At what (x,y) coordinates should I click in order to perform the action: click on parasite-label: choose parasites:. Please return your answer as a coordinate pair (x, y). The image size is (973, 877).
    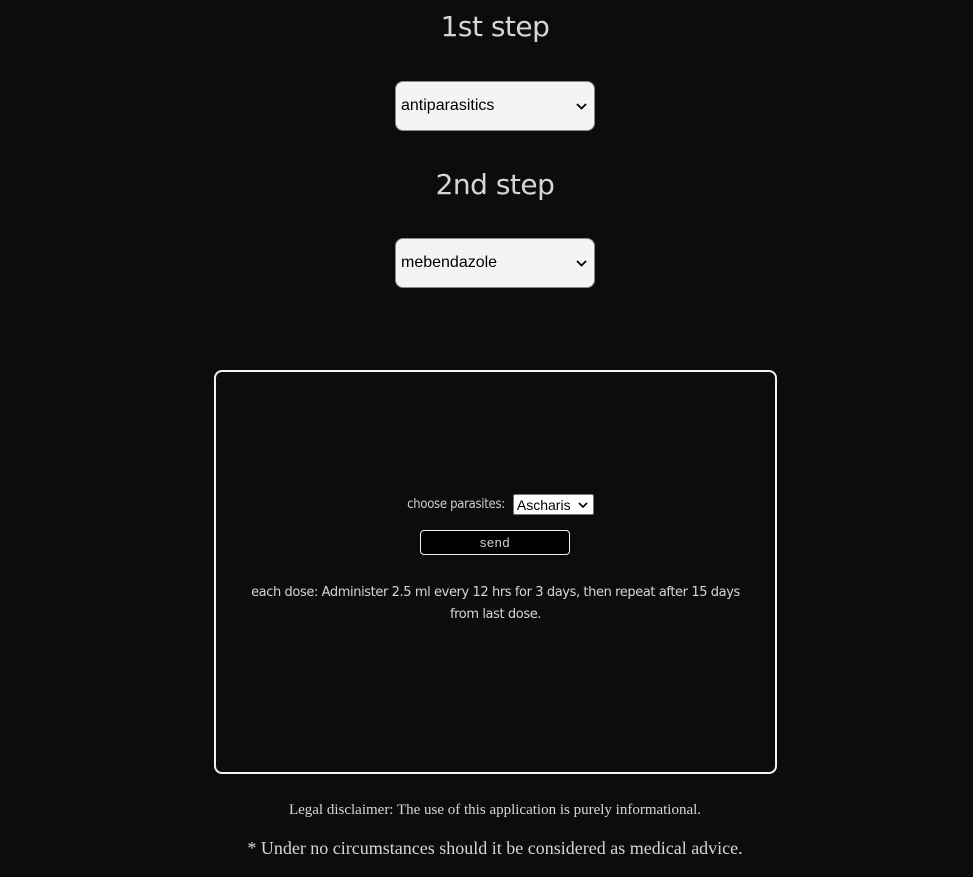
    Looking at the image, I should click on (456, 504).